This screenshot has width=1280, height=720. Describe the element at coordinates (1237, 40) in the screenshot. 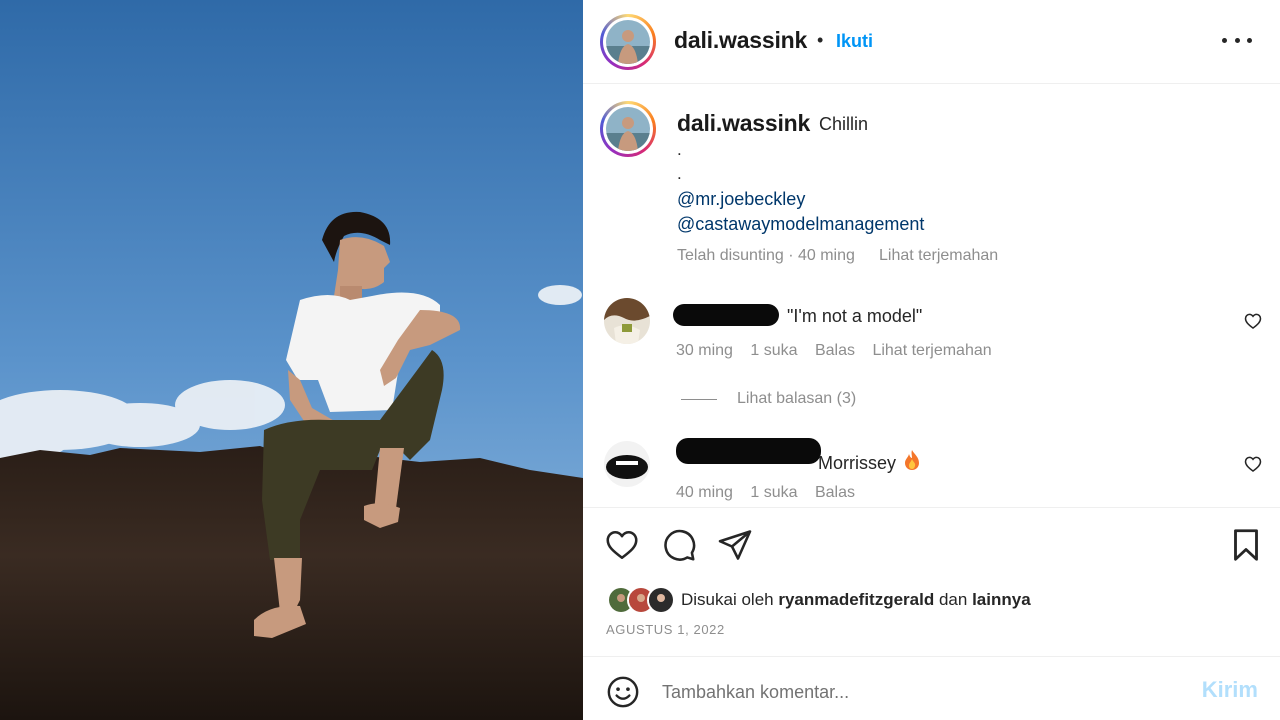

I see `more-options-icon` at that location.